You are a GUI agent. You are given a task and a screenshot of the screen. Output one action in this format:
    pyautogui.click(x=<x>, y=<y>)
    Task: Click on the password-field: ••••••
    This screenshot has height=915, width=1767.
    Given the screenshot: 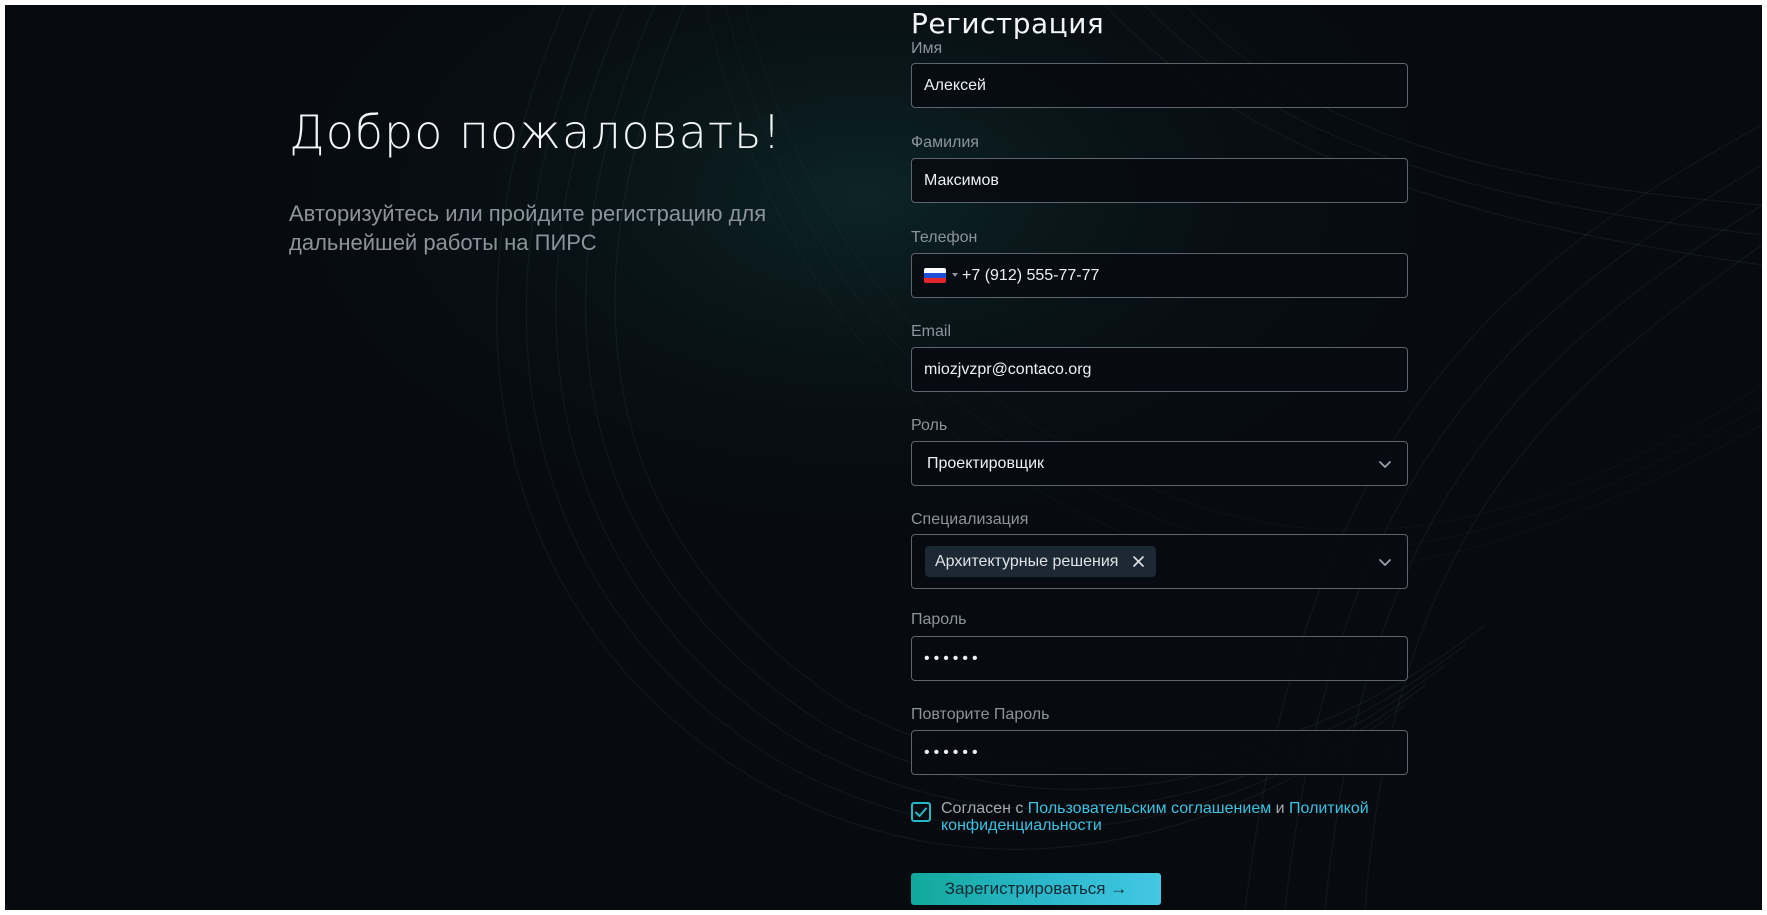 What is the action you would take?
    pyautogui.click(x=1159, y=658)
    